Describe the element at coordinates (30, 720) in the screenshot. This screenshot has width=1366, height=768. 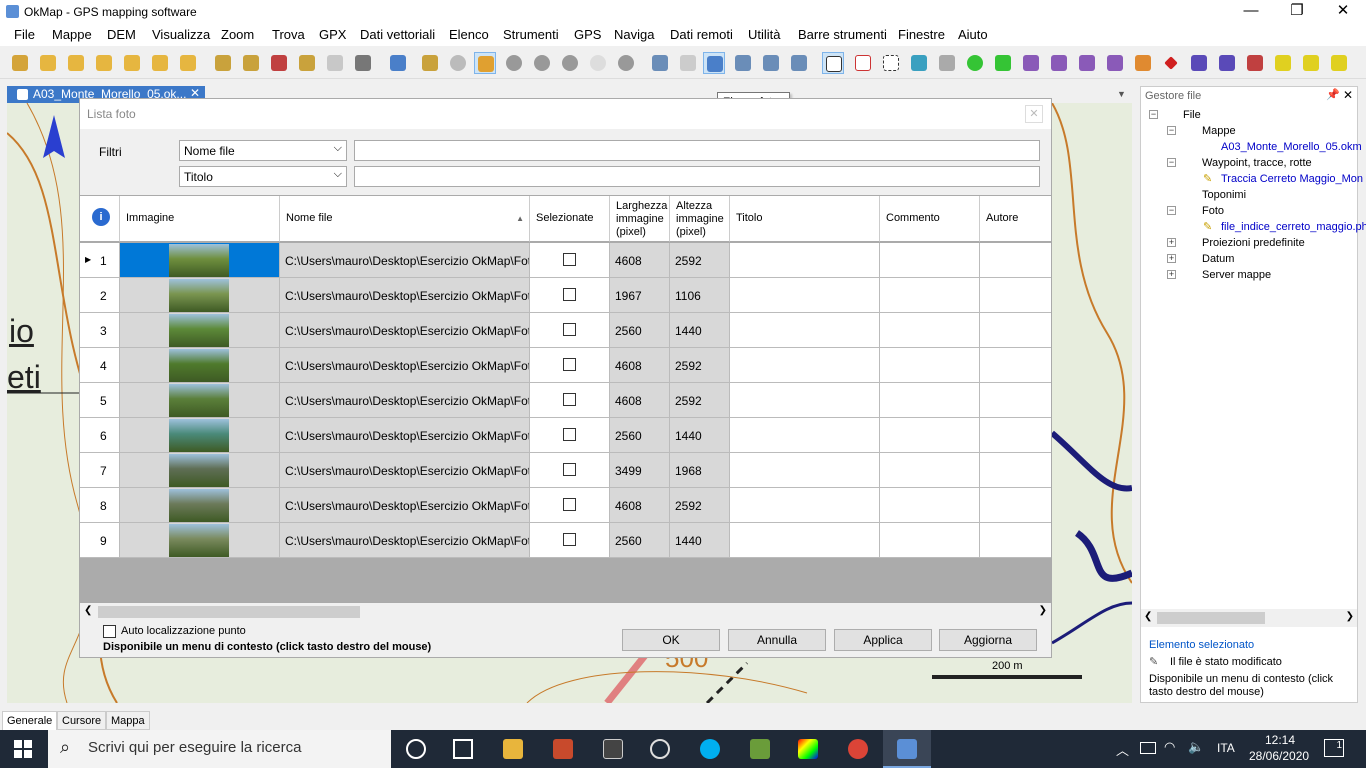
I see `tab-generale: Generale` at that location.